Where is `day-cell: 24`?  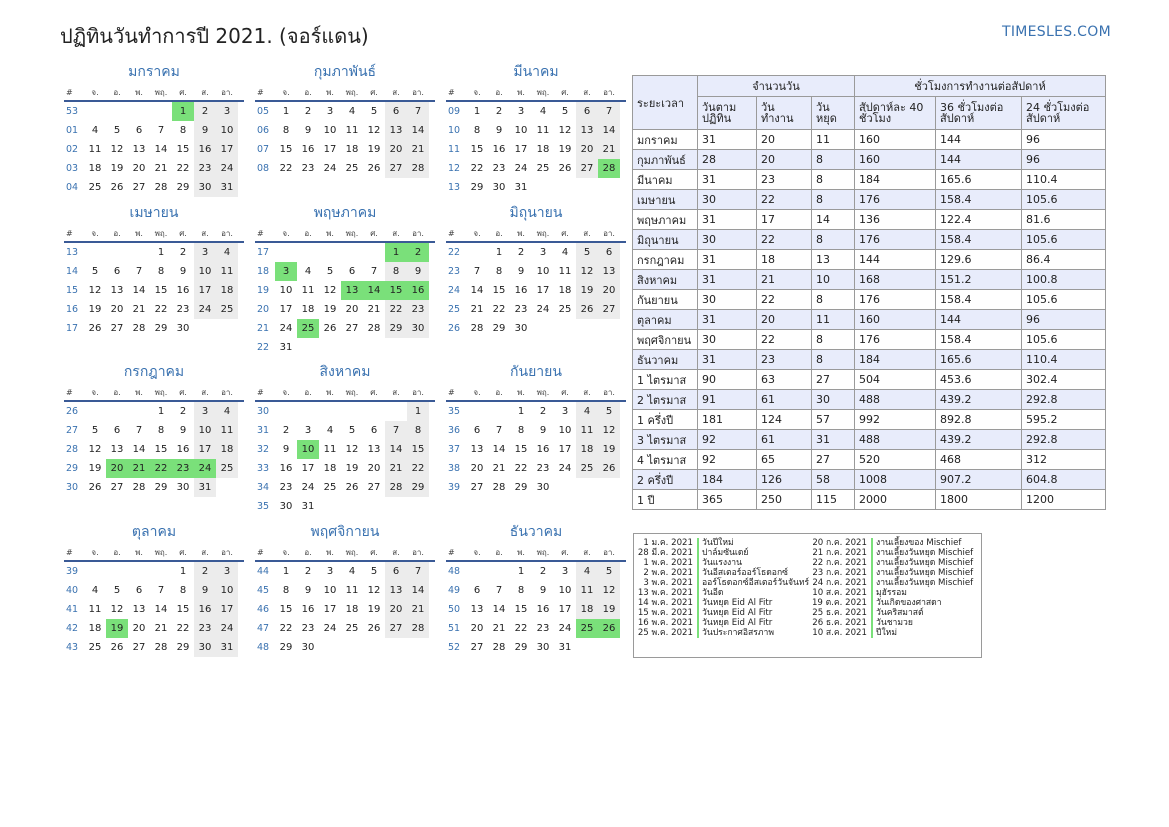
day-cell: 24 is located at coordinates (227, 168).